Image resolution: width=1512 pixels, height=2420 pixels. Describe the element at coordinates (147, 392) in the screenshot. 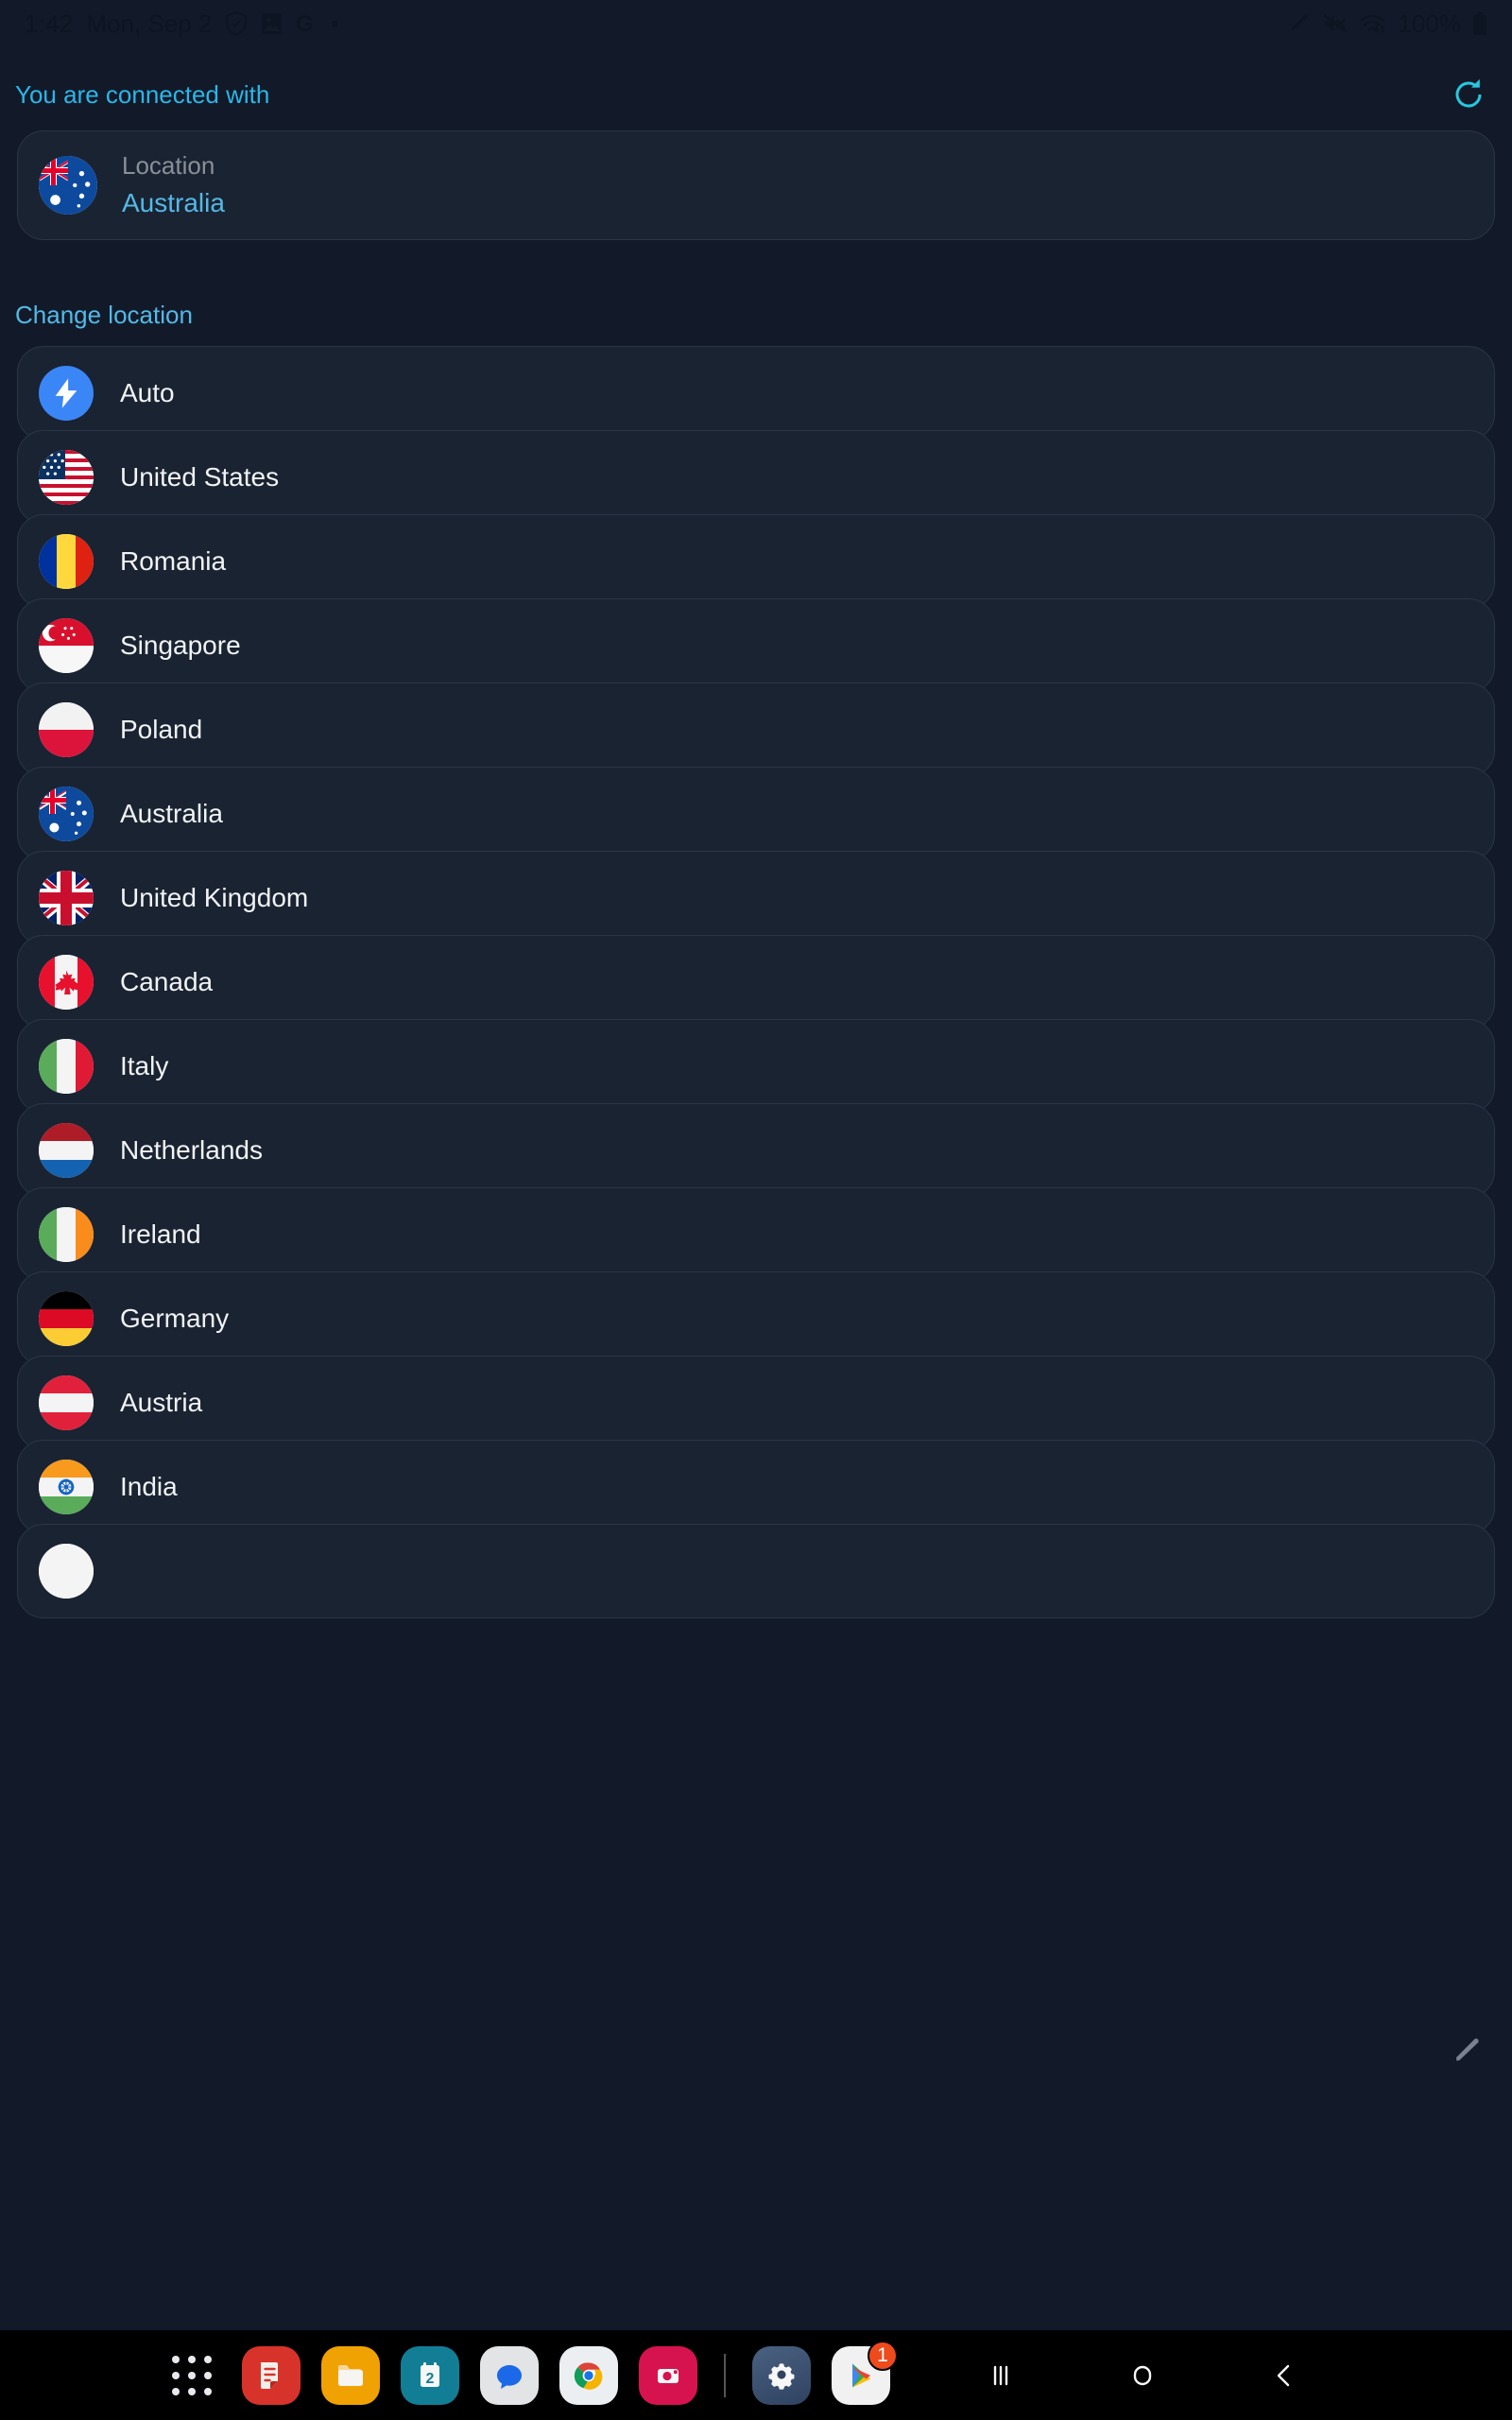

I see `location-row-label: Auto` at that location.